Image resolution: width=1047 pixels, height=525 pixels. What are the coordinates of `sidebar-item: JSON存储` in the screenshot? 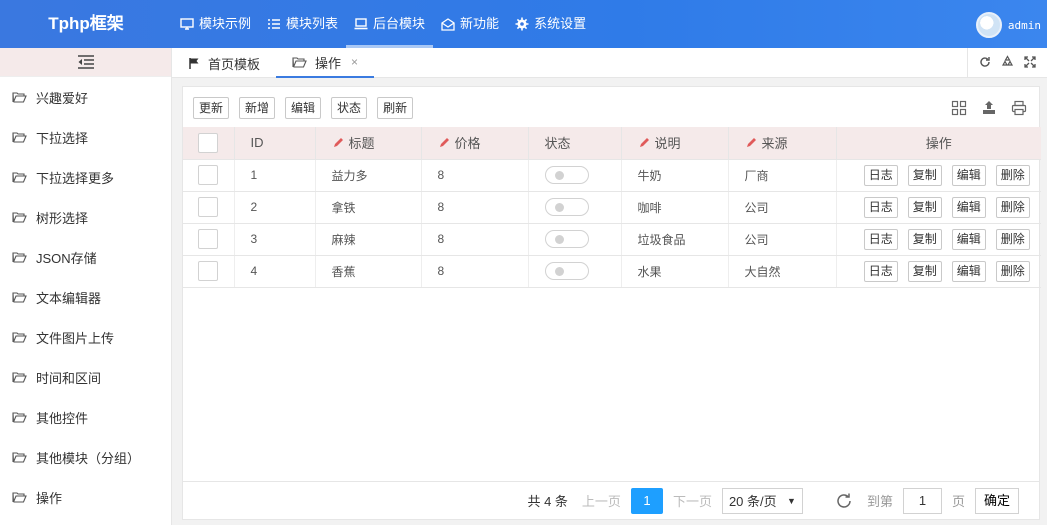 It's located at (85, 257).